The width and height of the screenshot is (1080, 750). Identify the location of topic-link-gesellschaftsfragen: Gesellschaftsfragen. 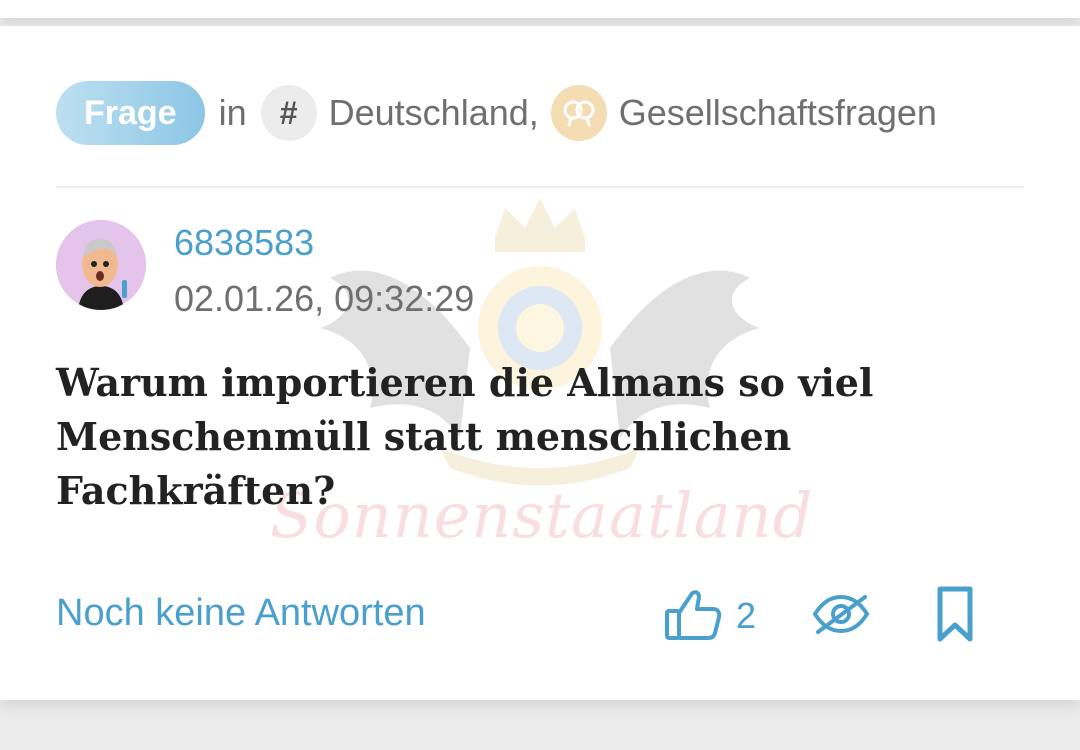
(778, 113).